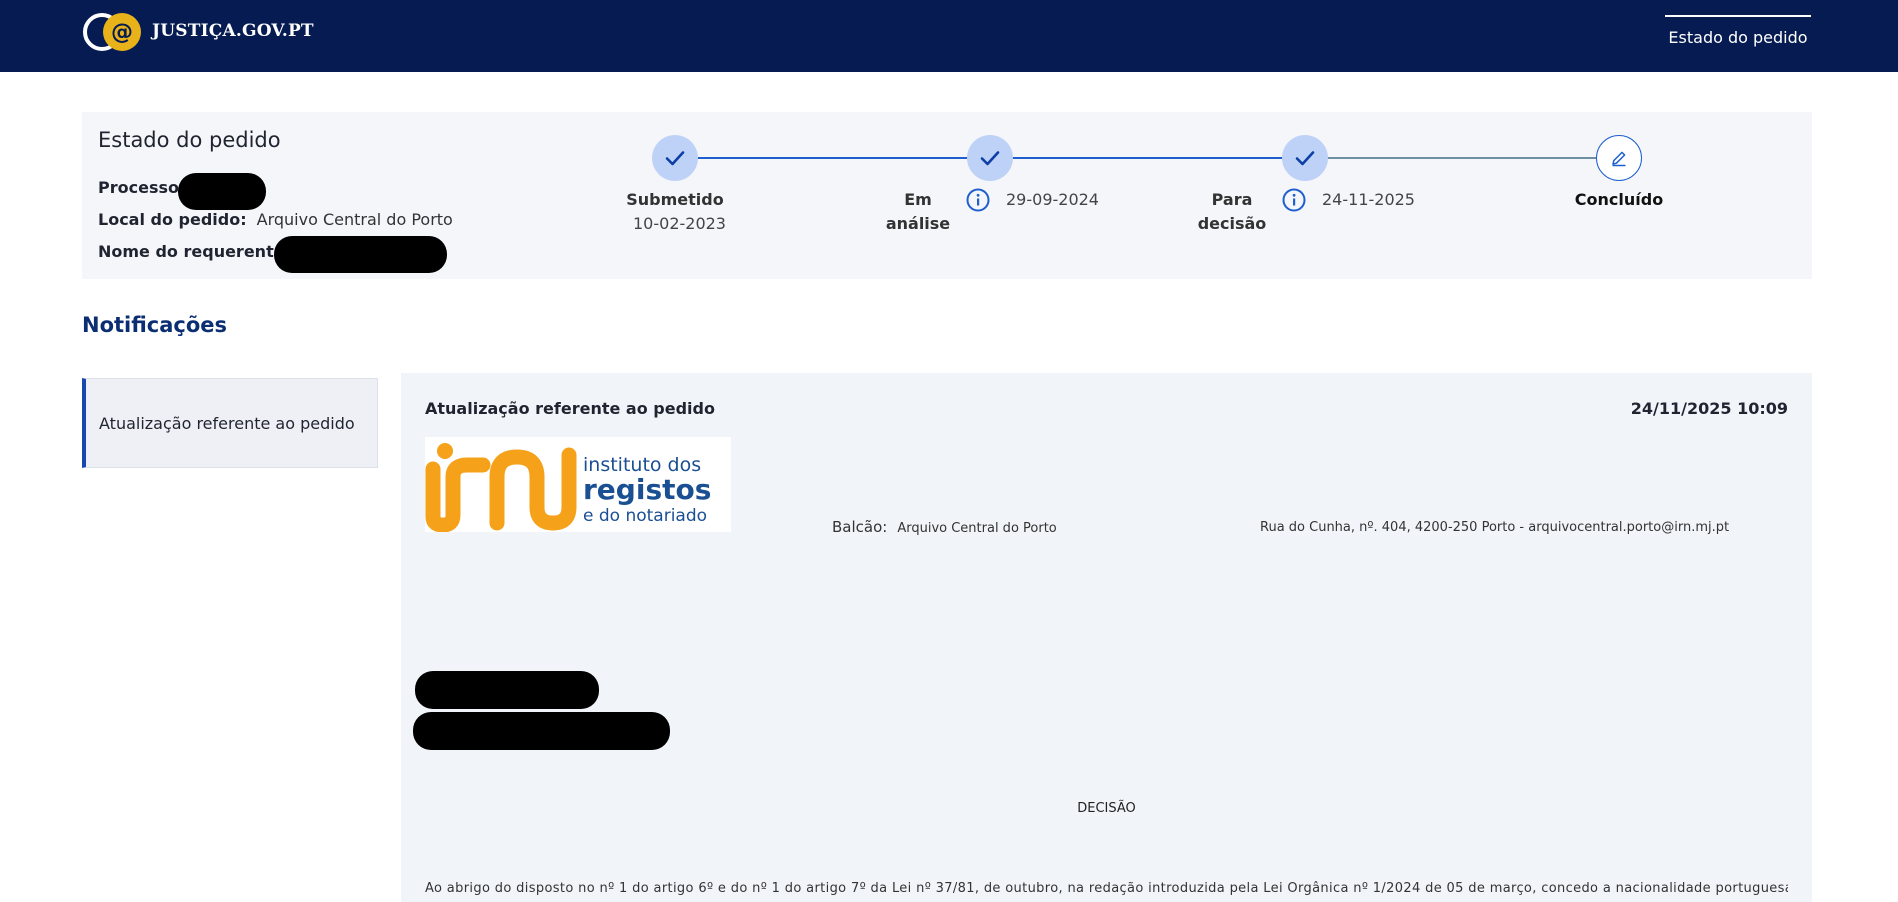 The width and height of the screenshot is (1898, 902). Describe the element at coordinates (1619, 199) in the screenshot. I see `step-label-concluido: Concluído` at that location.